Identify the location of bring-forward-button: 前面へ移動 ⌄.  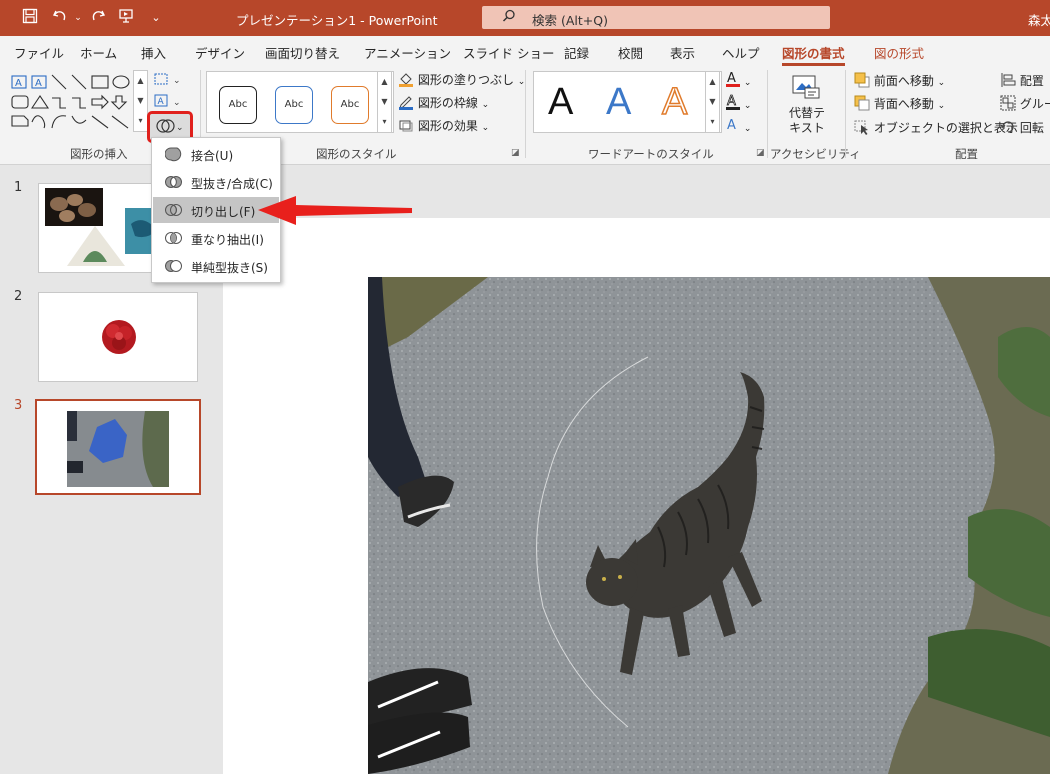
(899, 82).